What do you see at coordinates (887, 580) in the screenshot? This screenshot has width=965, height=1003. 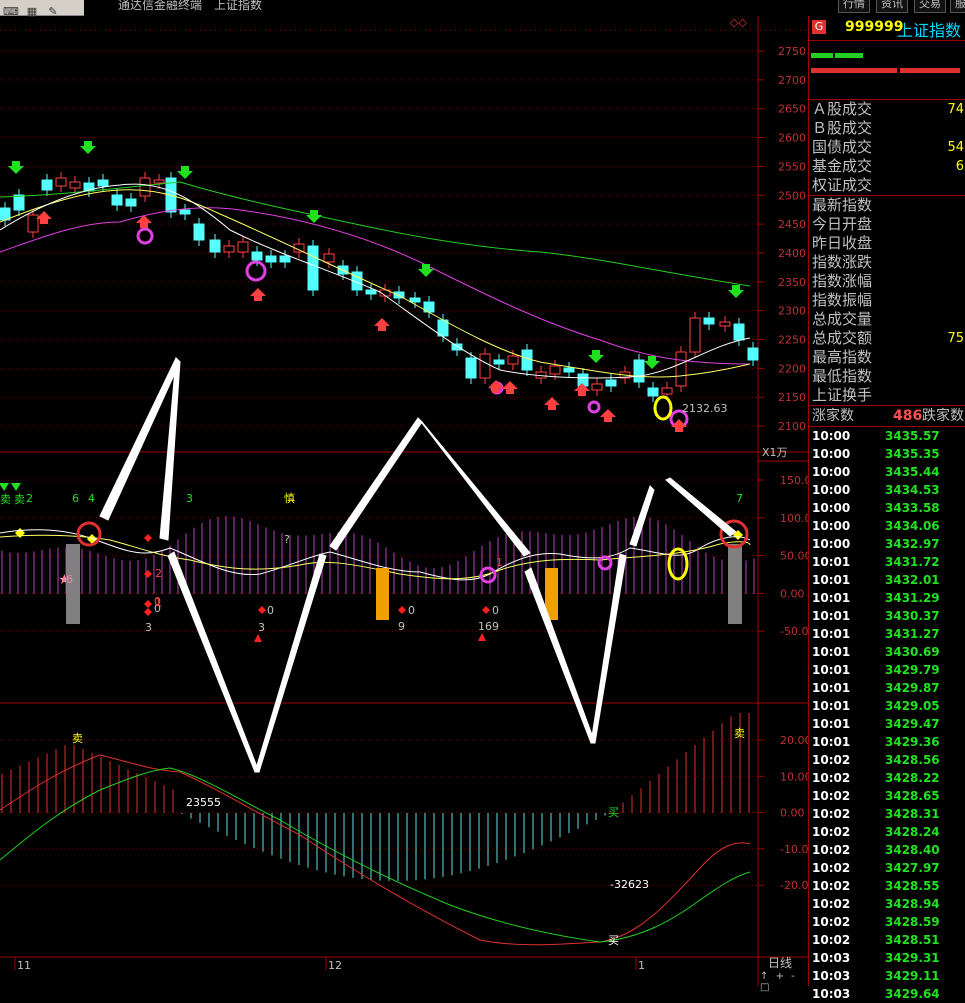 I see `tick-row: 10:01 3432.01` at bounding box center [887, 580].